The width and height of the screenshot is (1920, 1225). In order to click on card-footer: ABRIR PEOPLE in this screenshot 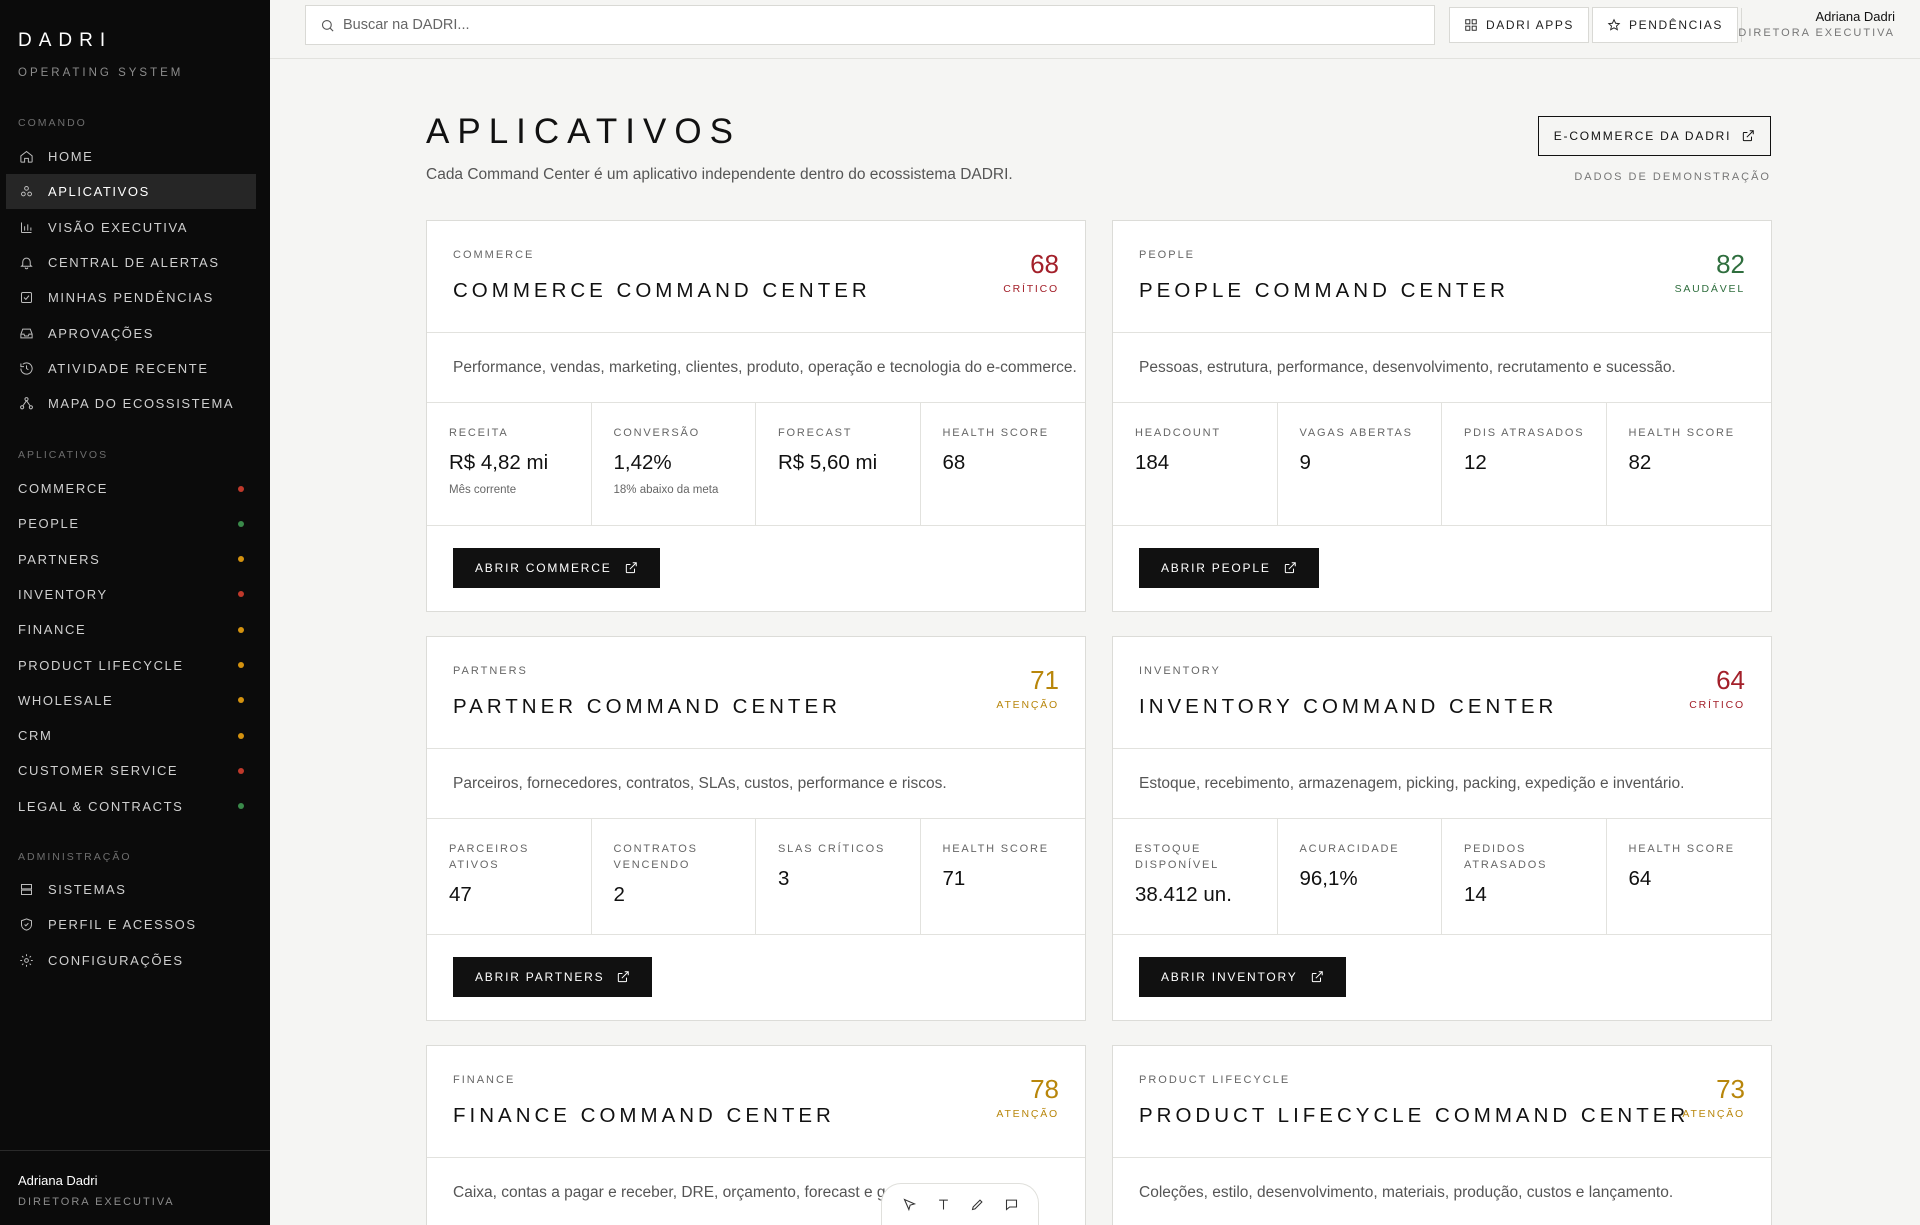, I will do `click(1442, 568)`.